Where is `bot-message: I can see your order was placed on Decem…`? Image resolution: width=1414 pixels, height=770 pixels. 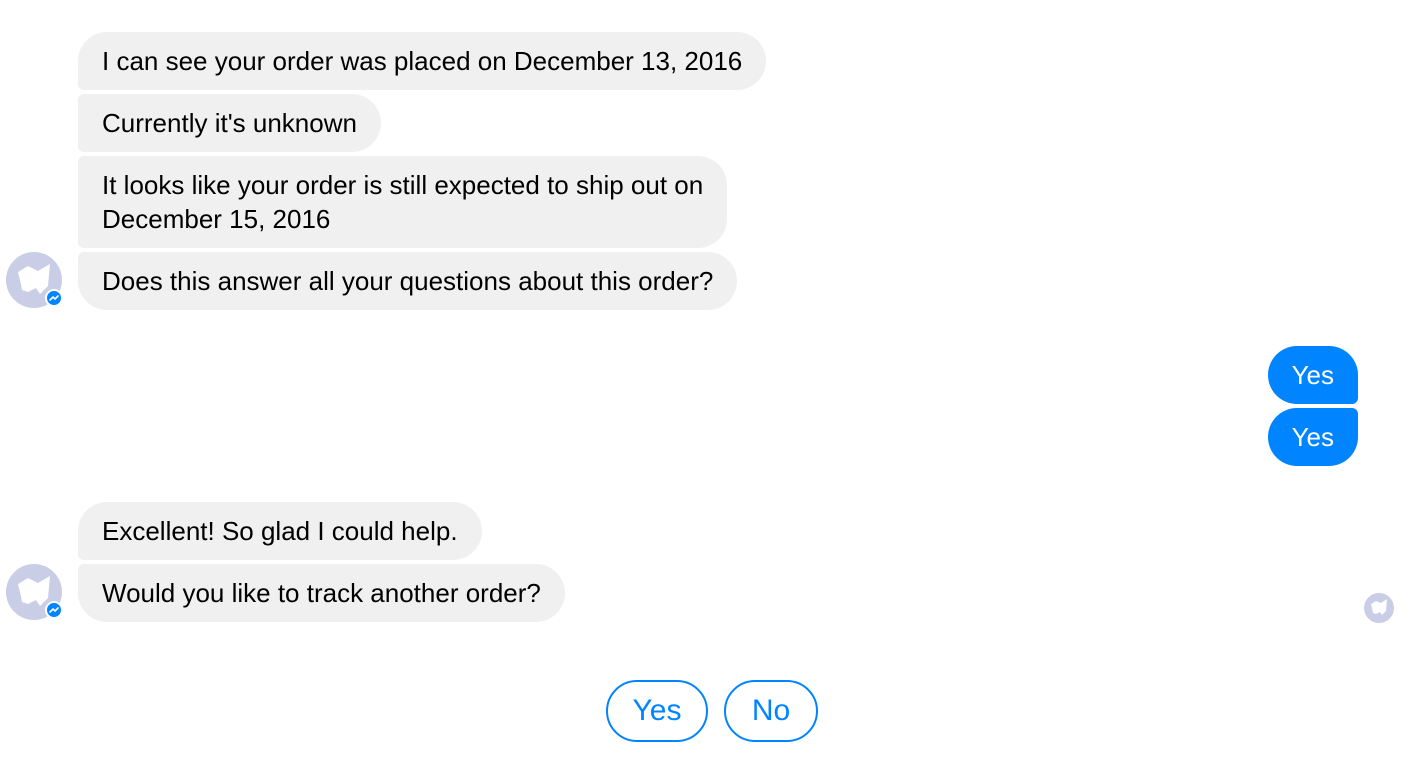 bot-message: I can see your order was placed on Decem… is located at coordinates (422, 61).